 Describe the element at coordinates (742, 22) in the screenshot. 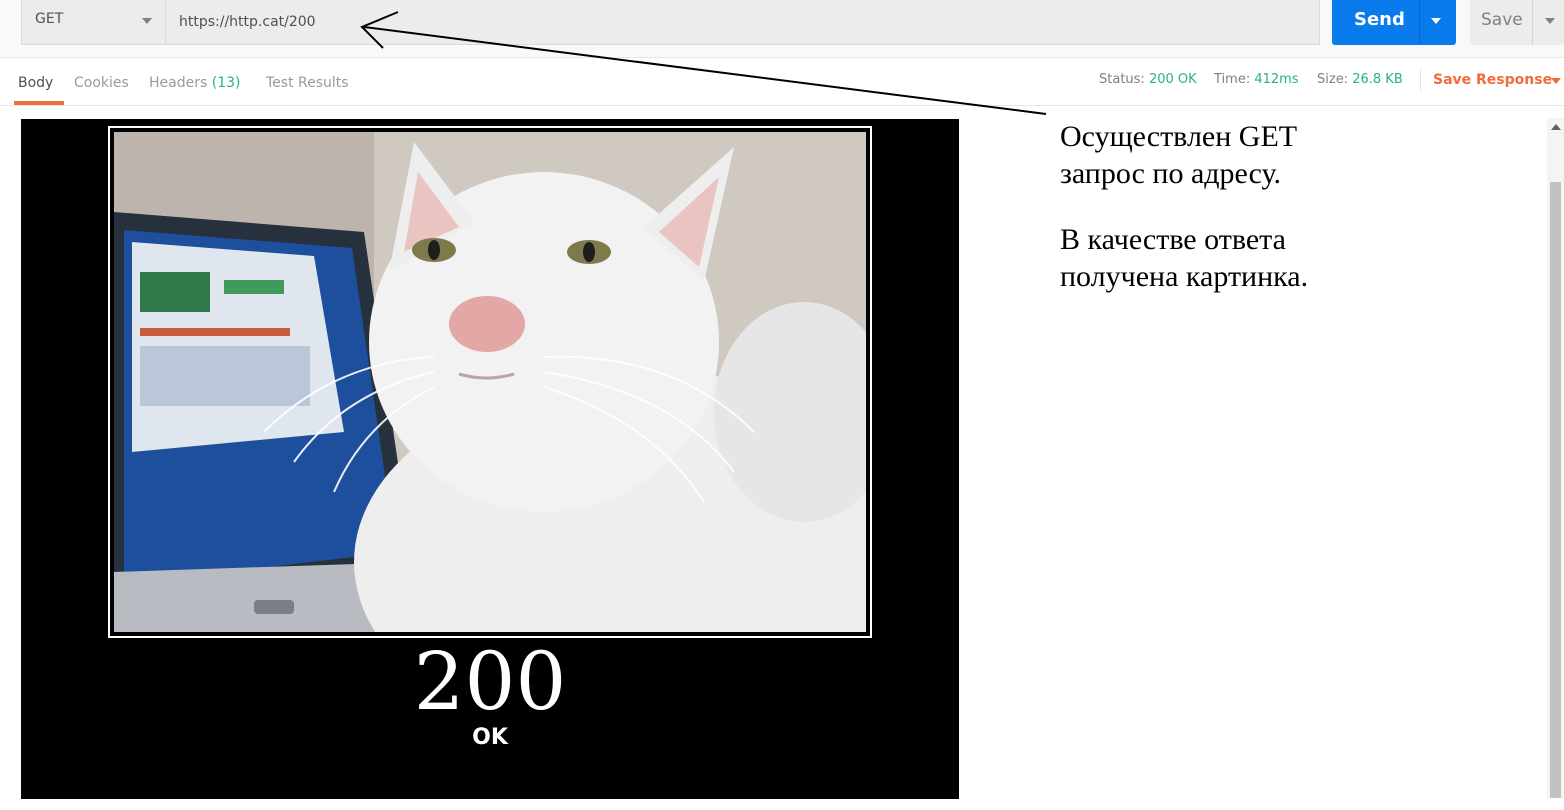

I see `url-input` at that location.